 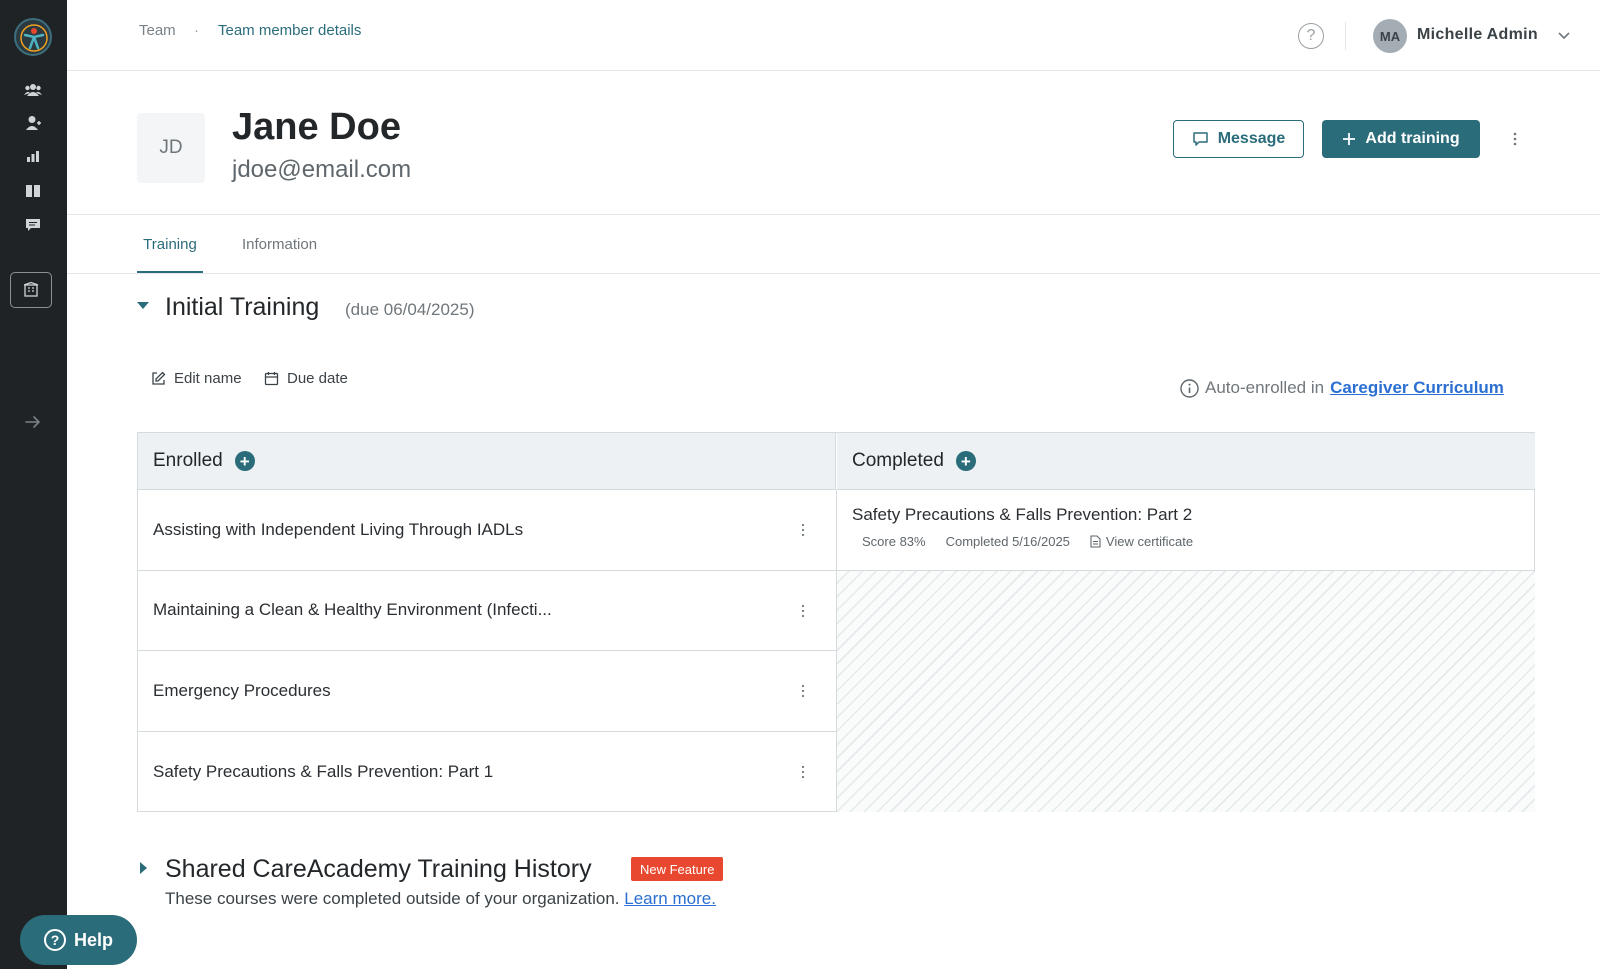 I want to click on learn-more-link: Learn more., so click(x=670, y=898).